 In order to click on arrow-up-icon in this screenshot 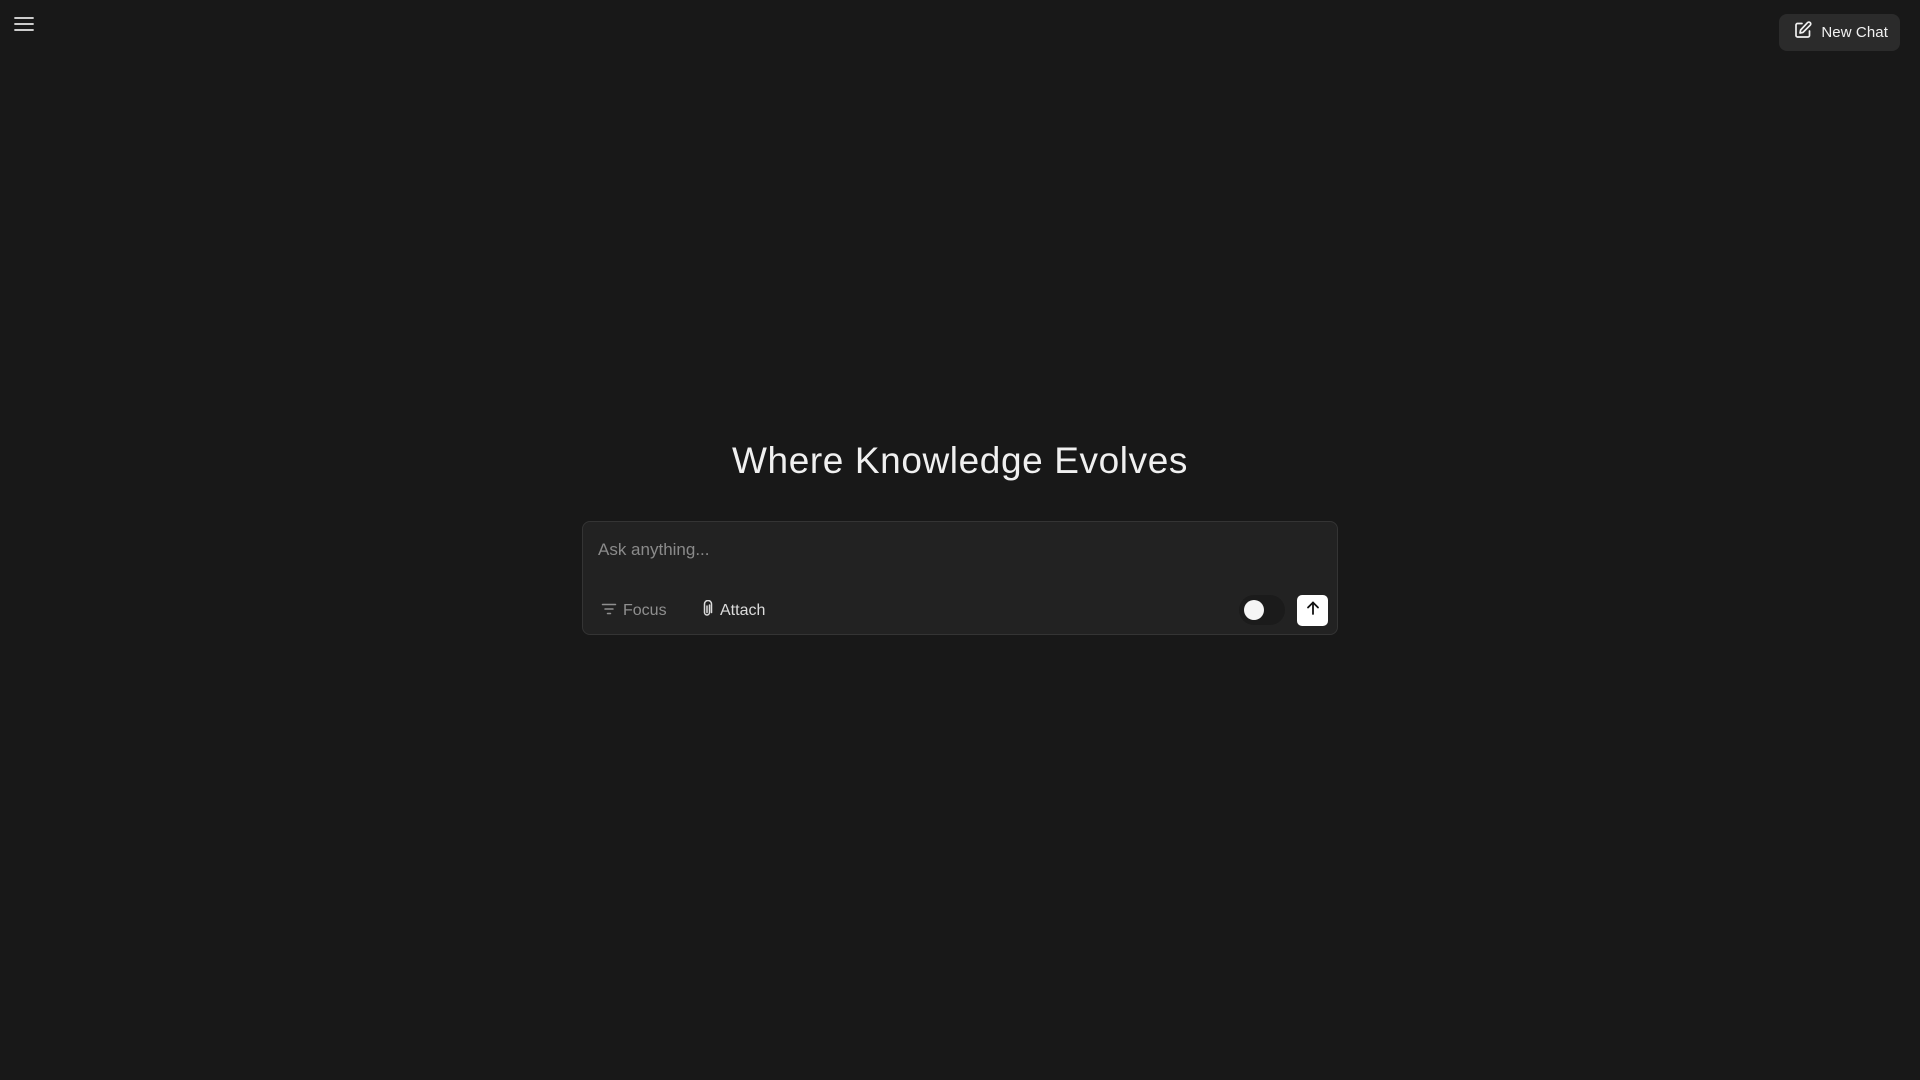, I will do `click(1313, 610)`.